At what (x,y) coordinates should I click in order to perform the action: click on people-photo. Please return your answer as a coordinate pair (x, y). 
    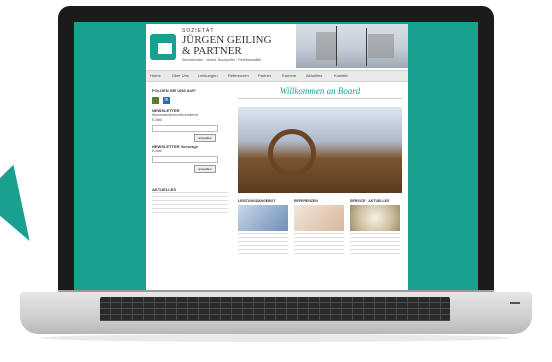
    Looking at the image, I should click on (319, 218).